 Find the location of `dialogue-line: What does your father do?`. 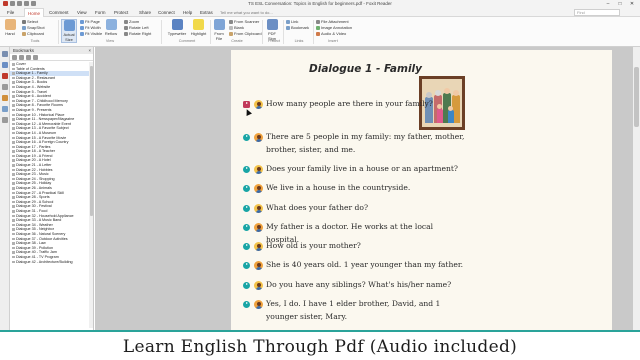

dialogue-line: What does your father do? is located at coordinates (354, 208).